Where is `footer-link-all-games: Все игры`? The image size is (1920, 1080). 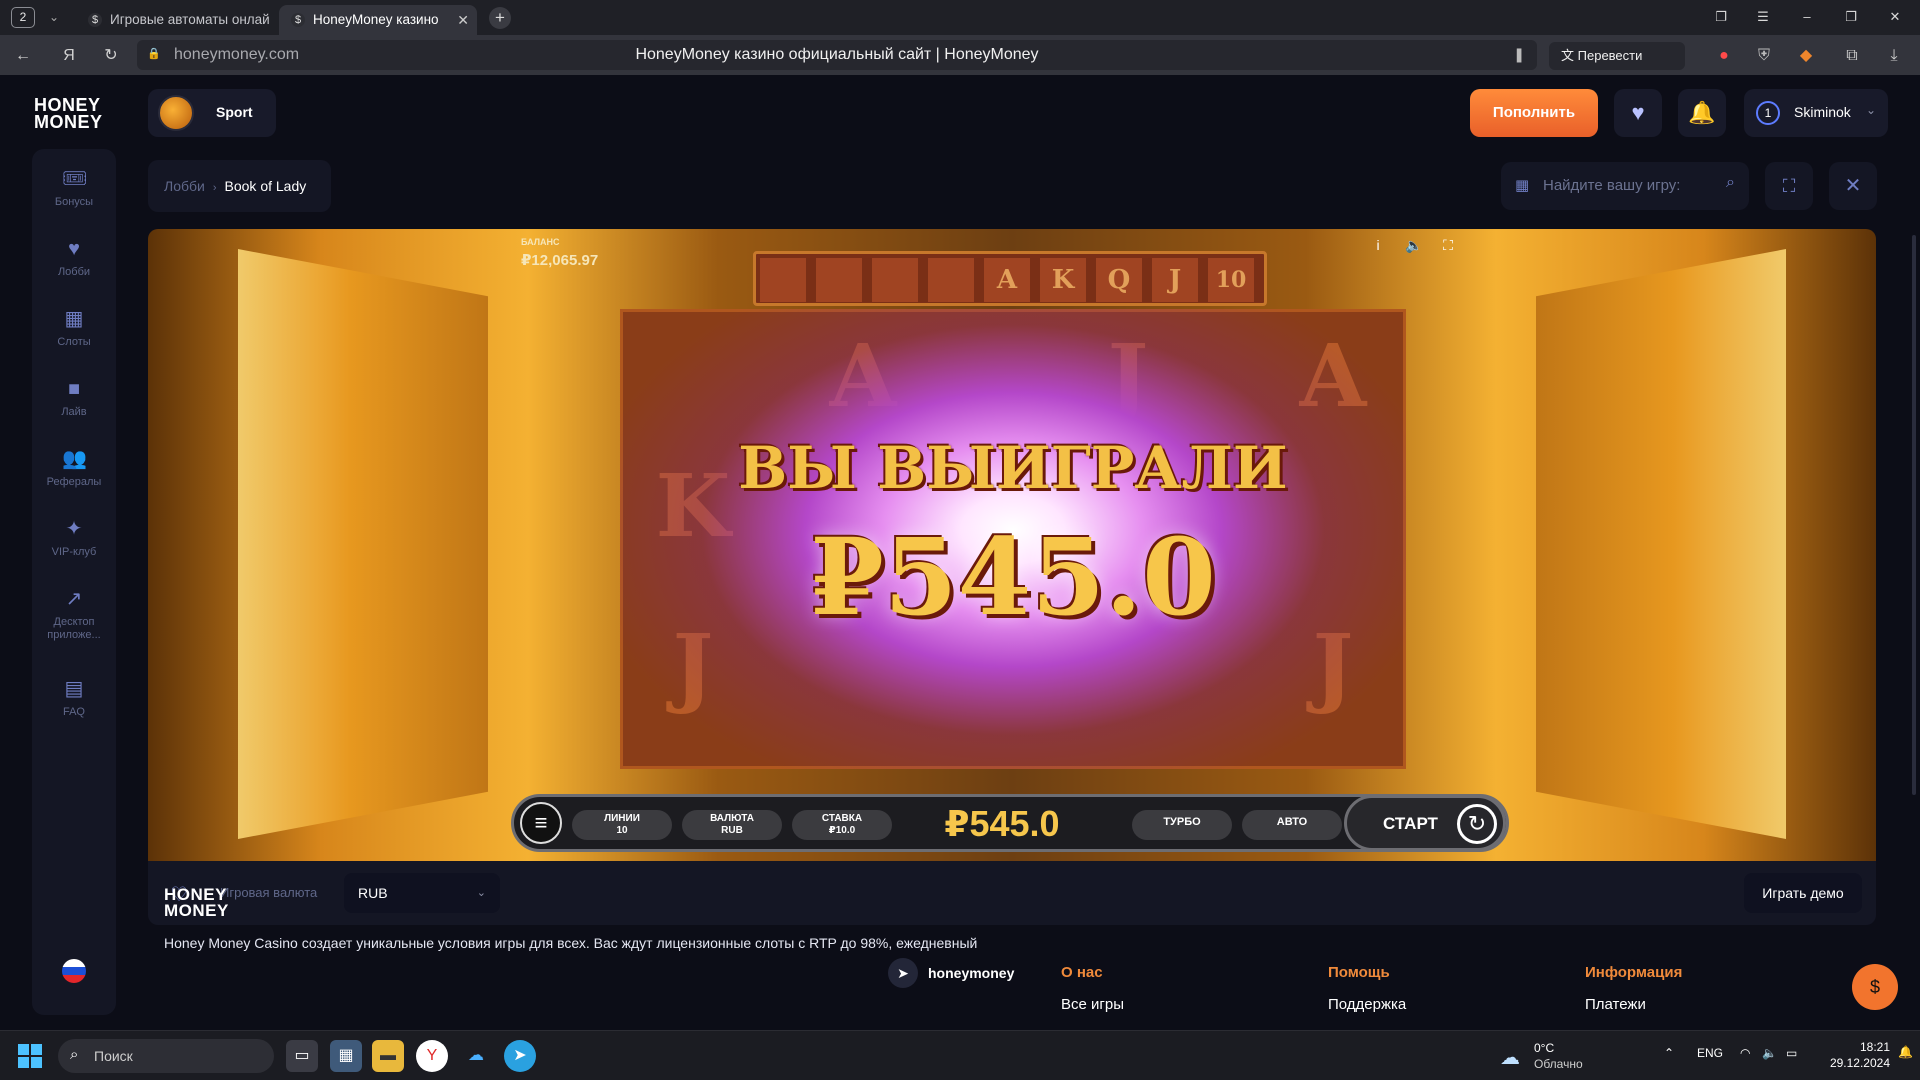 footer-link-all-games: Все игры is located at coordinates (1092, 1004).